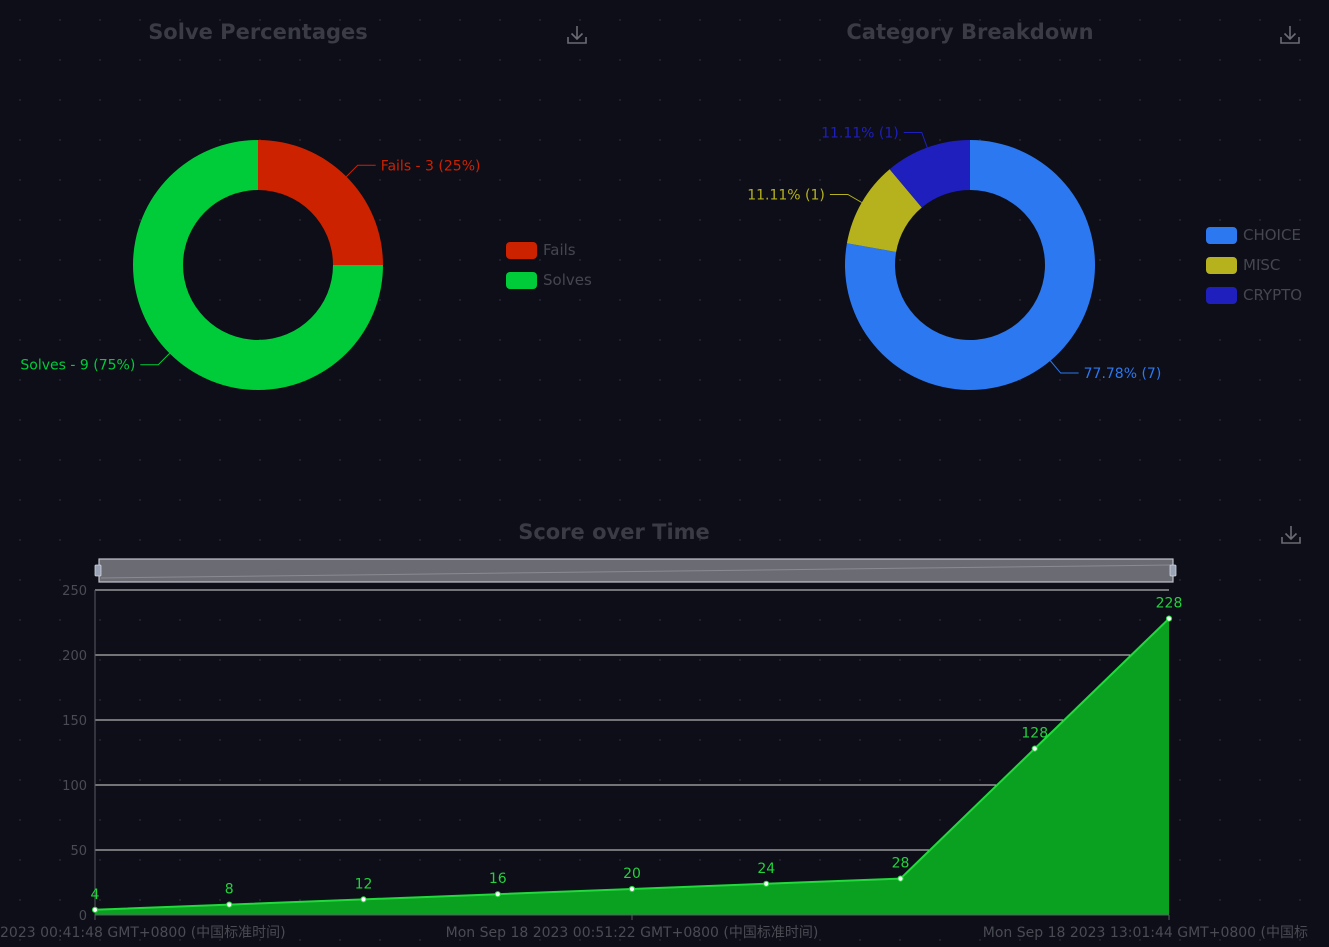 The height and width of the screenshot is (947, 1329). What do you see at coordinates (74, 656) in the screenshot?
I see `y-tick-label: 200` at bounding box center [74, 656].